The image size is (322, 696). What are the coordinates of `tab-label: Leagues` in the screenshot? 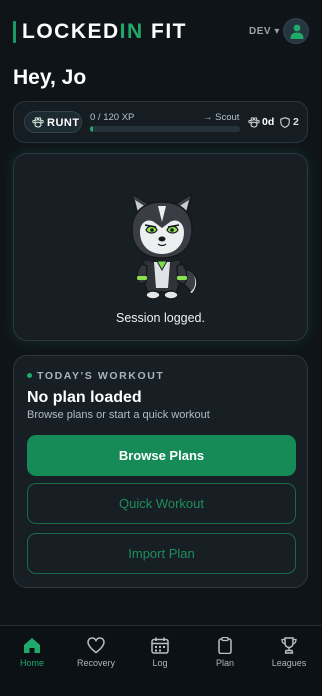 It's located at (289, 663).